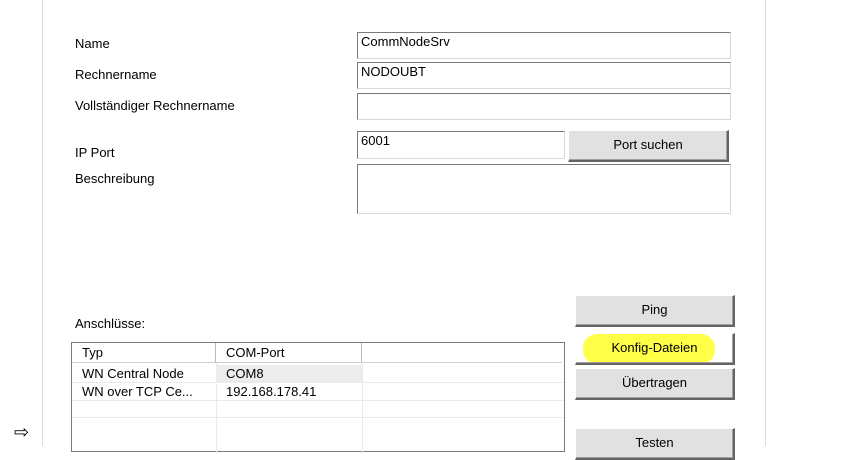  I want to click on table-row: WN over TCP Ce... 192.168.178.41, so click(318, 391).